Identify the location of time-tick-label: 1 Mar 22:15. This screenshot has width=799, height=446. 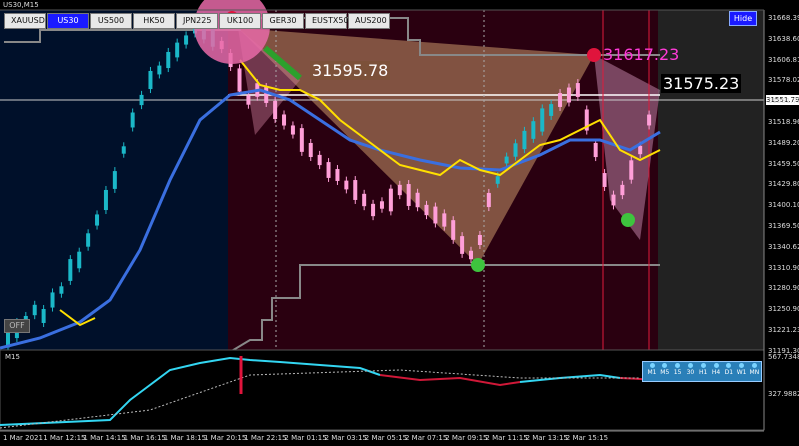
(265, 438).